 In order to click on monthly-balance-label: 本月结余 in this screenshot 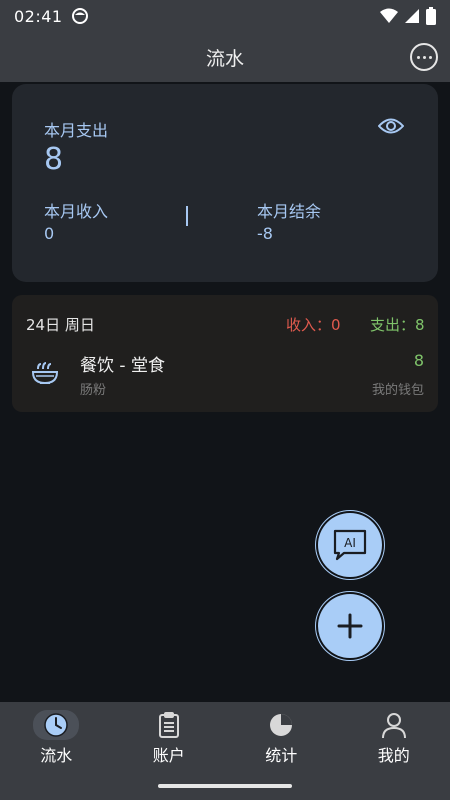, I will do `click(289, 211)`.